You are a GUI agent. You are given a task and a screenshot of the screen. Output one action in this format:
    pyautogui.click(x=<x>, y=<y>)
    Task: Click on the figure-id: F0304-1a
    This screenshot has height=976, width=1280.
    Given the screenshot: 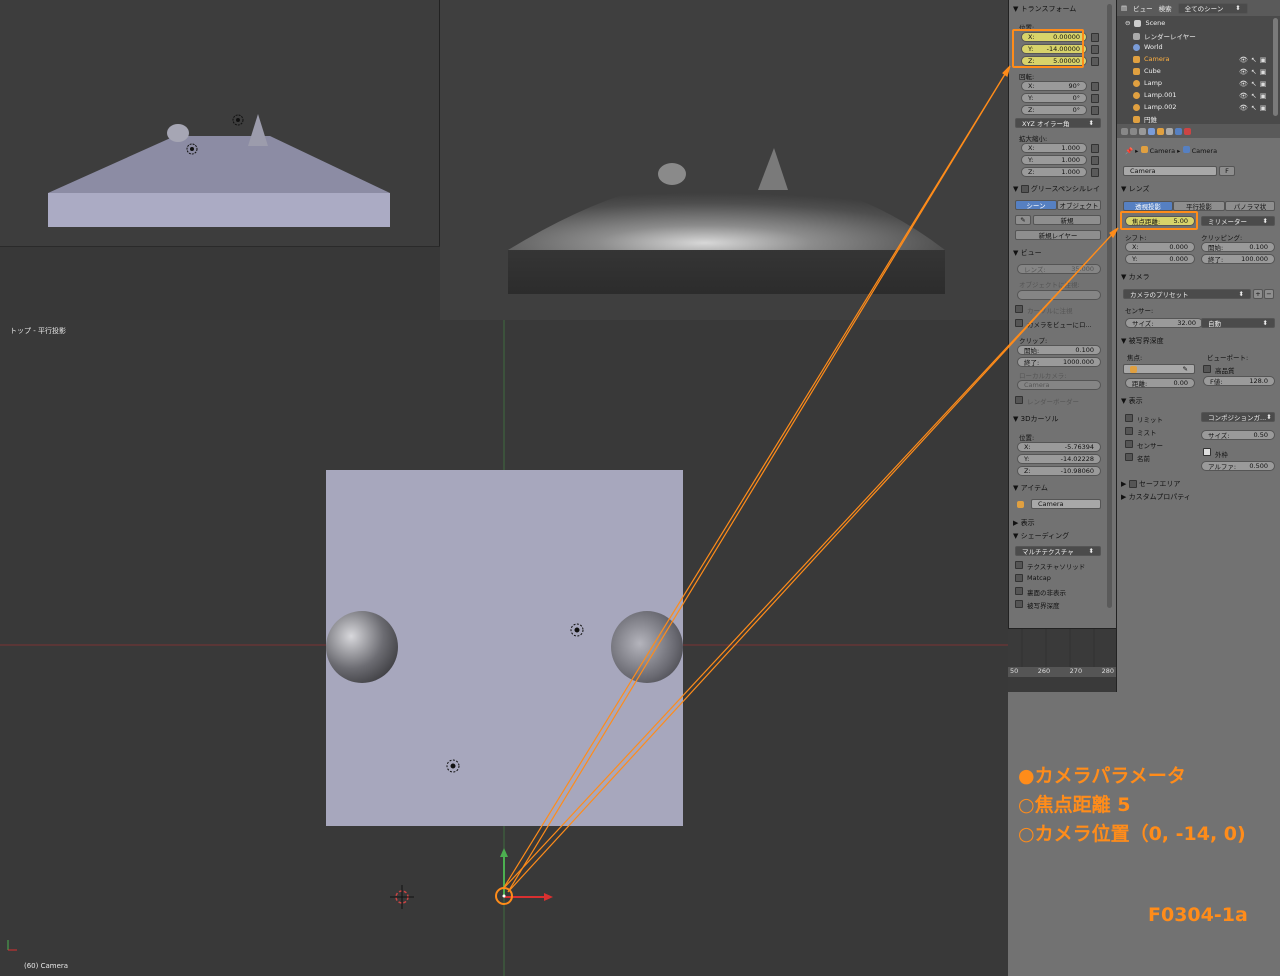 What is the action you would take?
    pyautogui.click(x=1198, y=915)
    